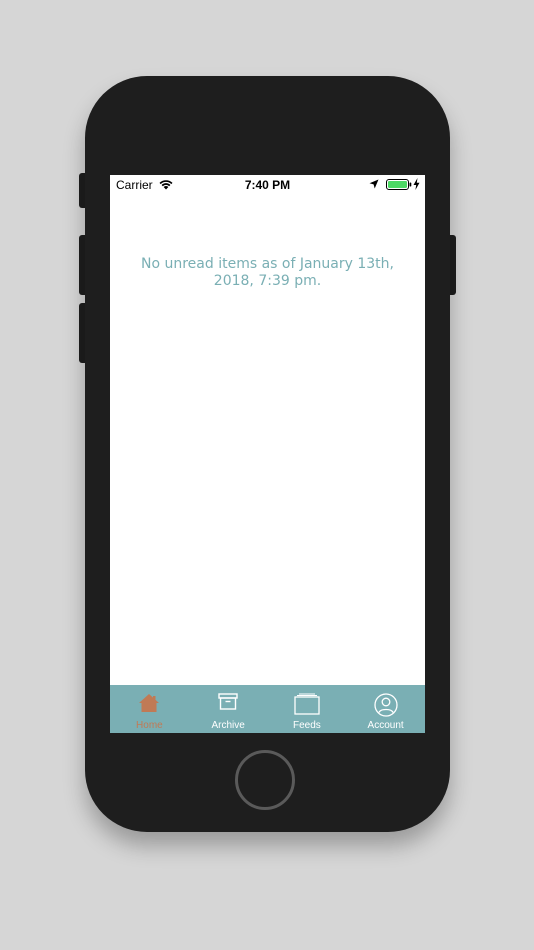 The image size is (534, 950). I want to click on tab-home-label: Home, so click(149, 725).